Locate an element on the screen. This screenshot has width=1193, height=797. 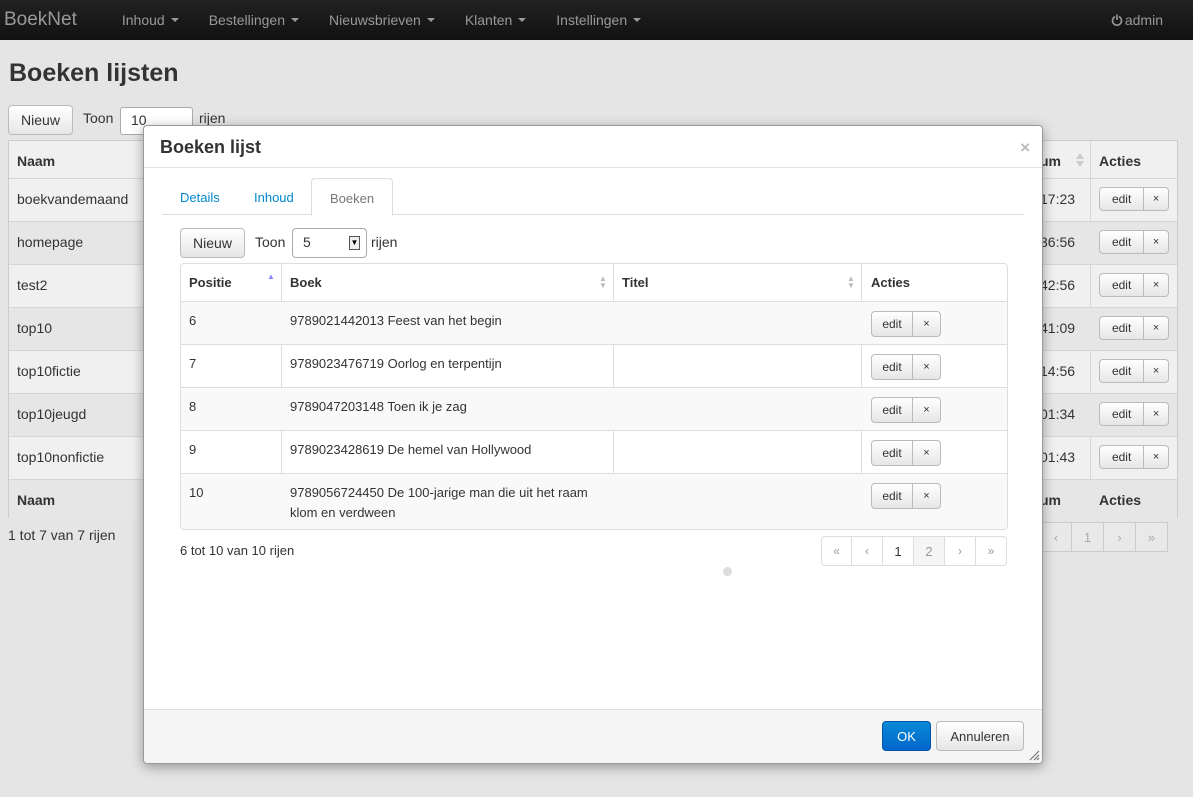
col-titel: Titel is located at coordinates (635, 282).